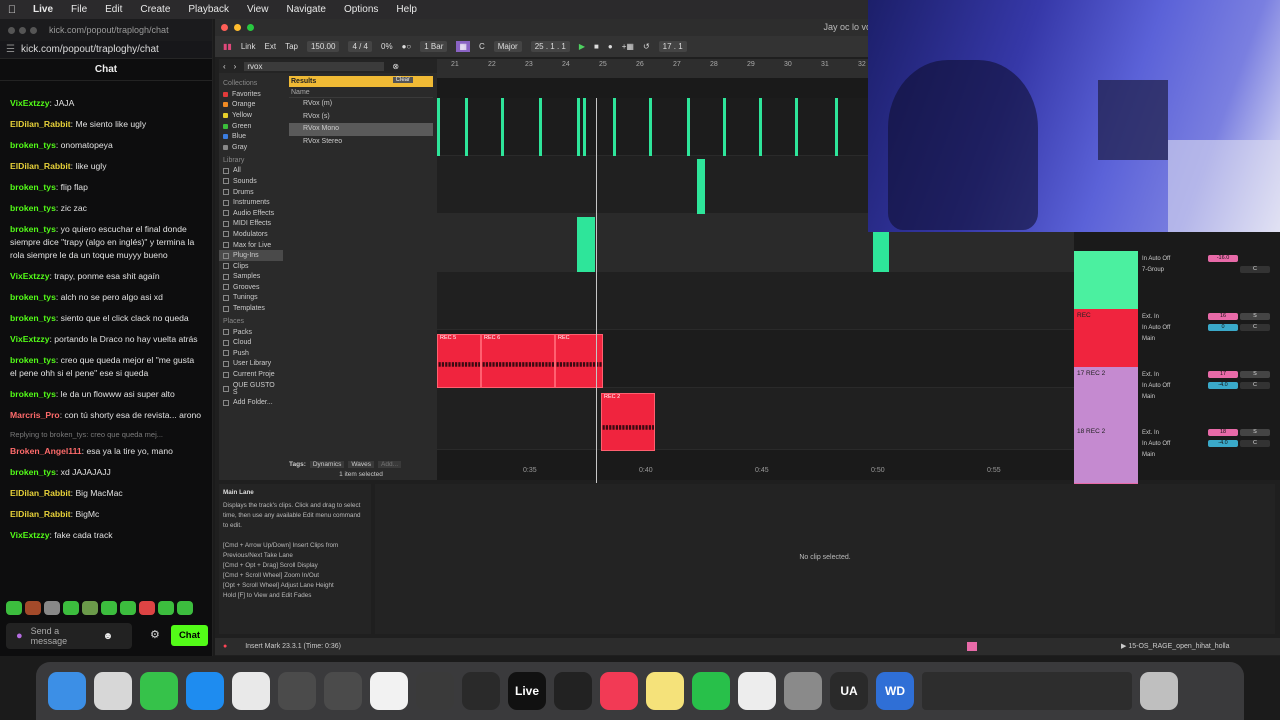 This screenshot has width=1280, height=720. Describe the element at coordinates (46, 451) in the screenshot. I see `chat-username: Broken_Angel111` at that location.